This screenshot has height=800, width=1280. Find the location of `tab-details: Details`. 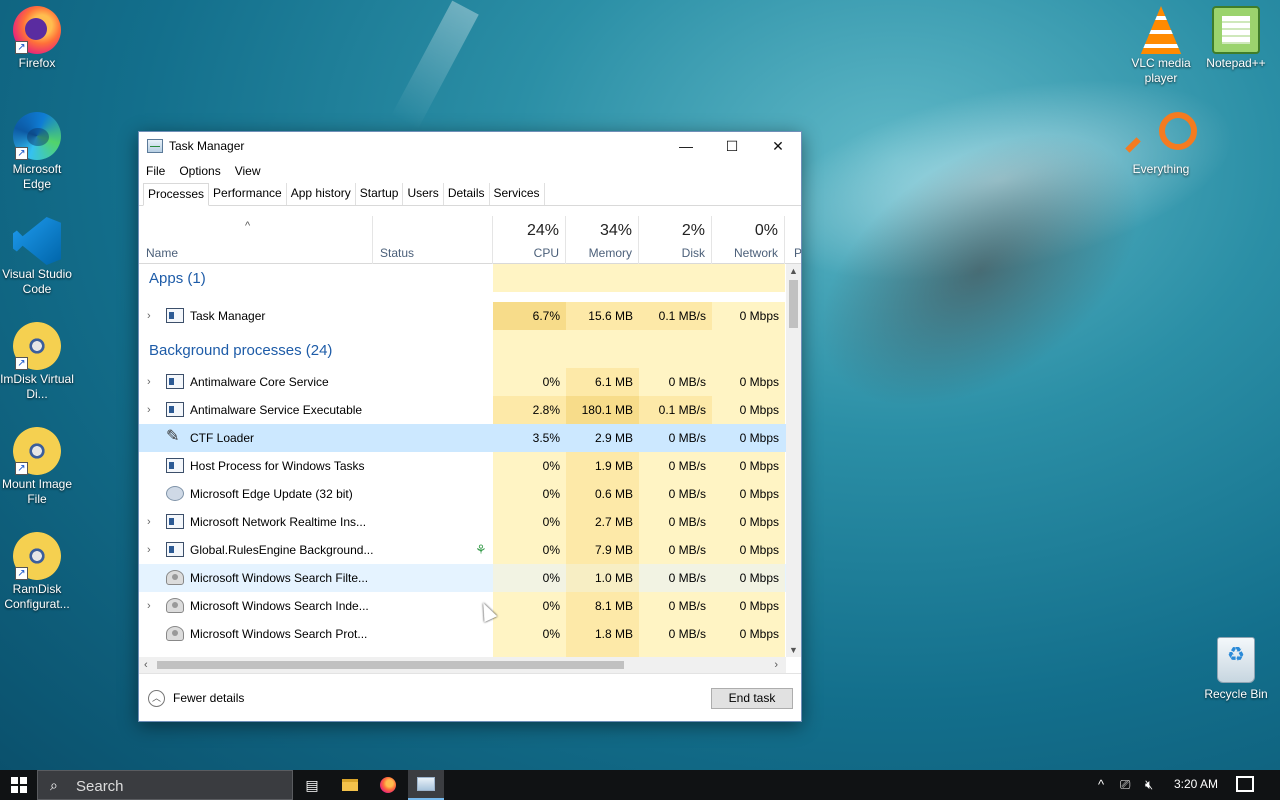

tab-details: Details is located at coordinates (467, 194).